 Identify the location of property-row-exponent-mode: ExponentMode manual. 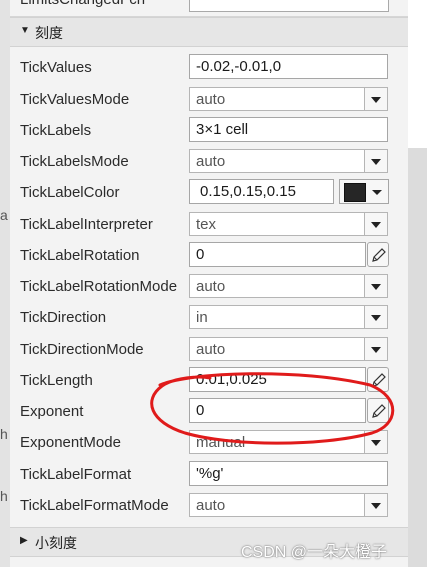
(209, 442).